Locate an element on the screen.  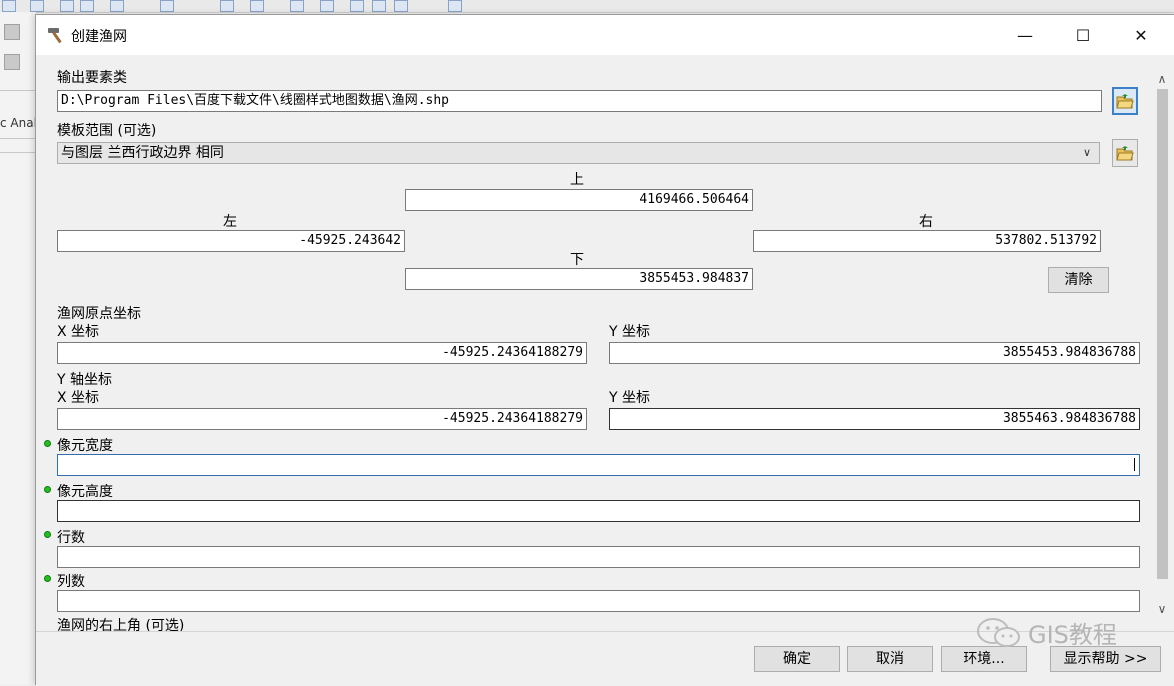
yaxis-x-input: -45925.24364188279 is located at coordinates (322, 419).